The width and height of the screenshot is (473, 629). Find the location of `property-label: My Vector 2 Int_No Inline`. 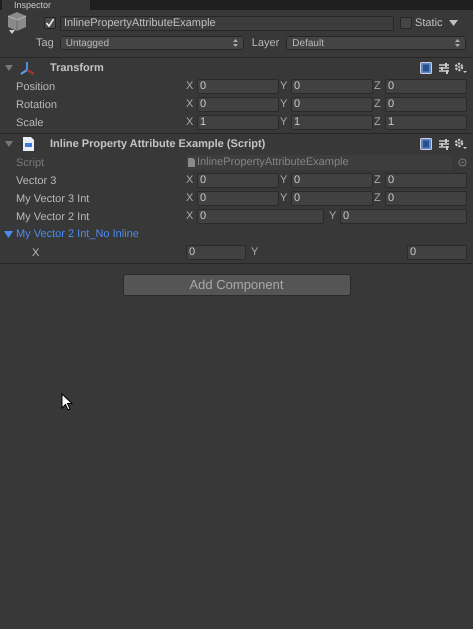

property-label: My Vector 2 Int_No Inline is located at coordinates (77, 234).